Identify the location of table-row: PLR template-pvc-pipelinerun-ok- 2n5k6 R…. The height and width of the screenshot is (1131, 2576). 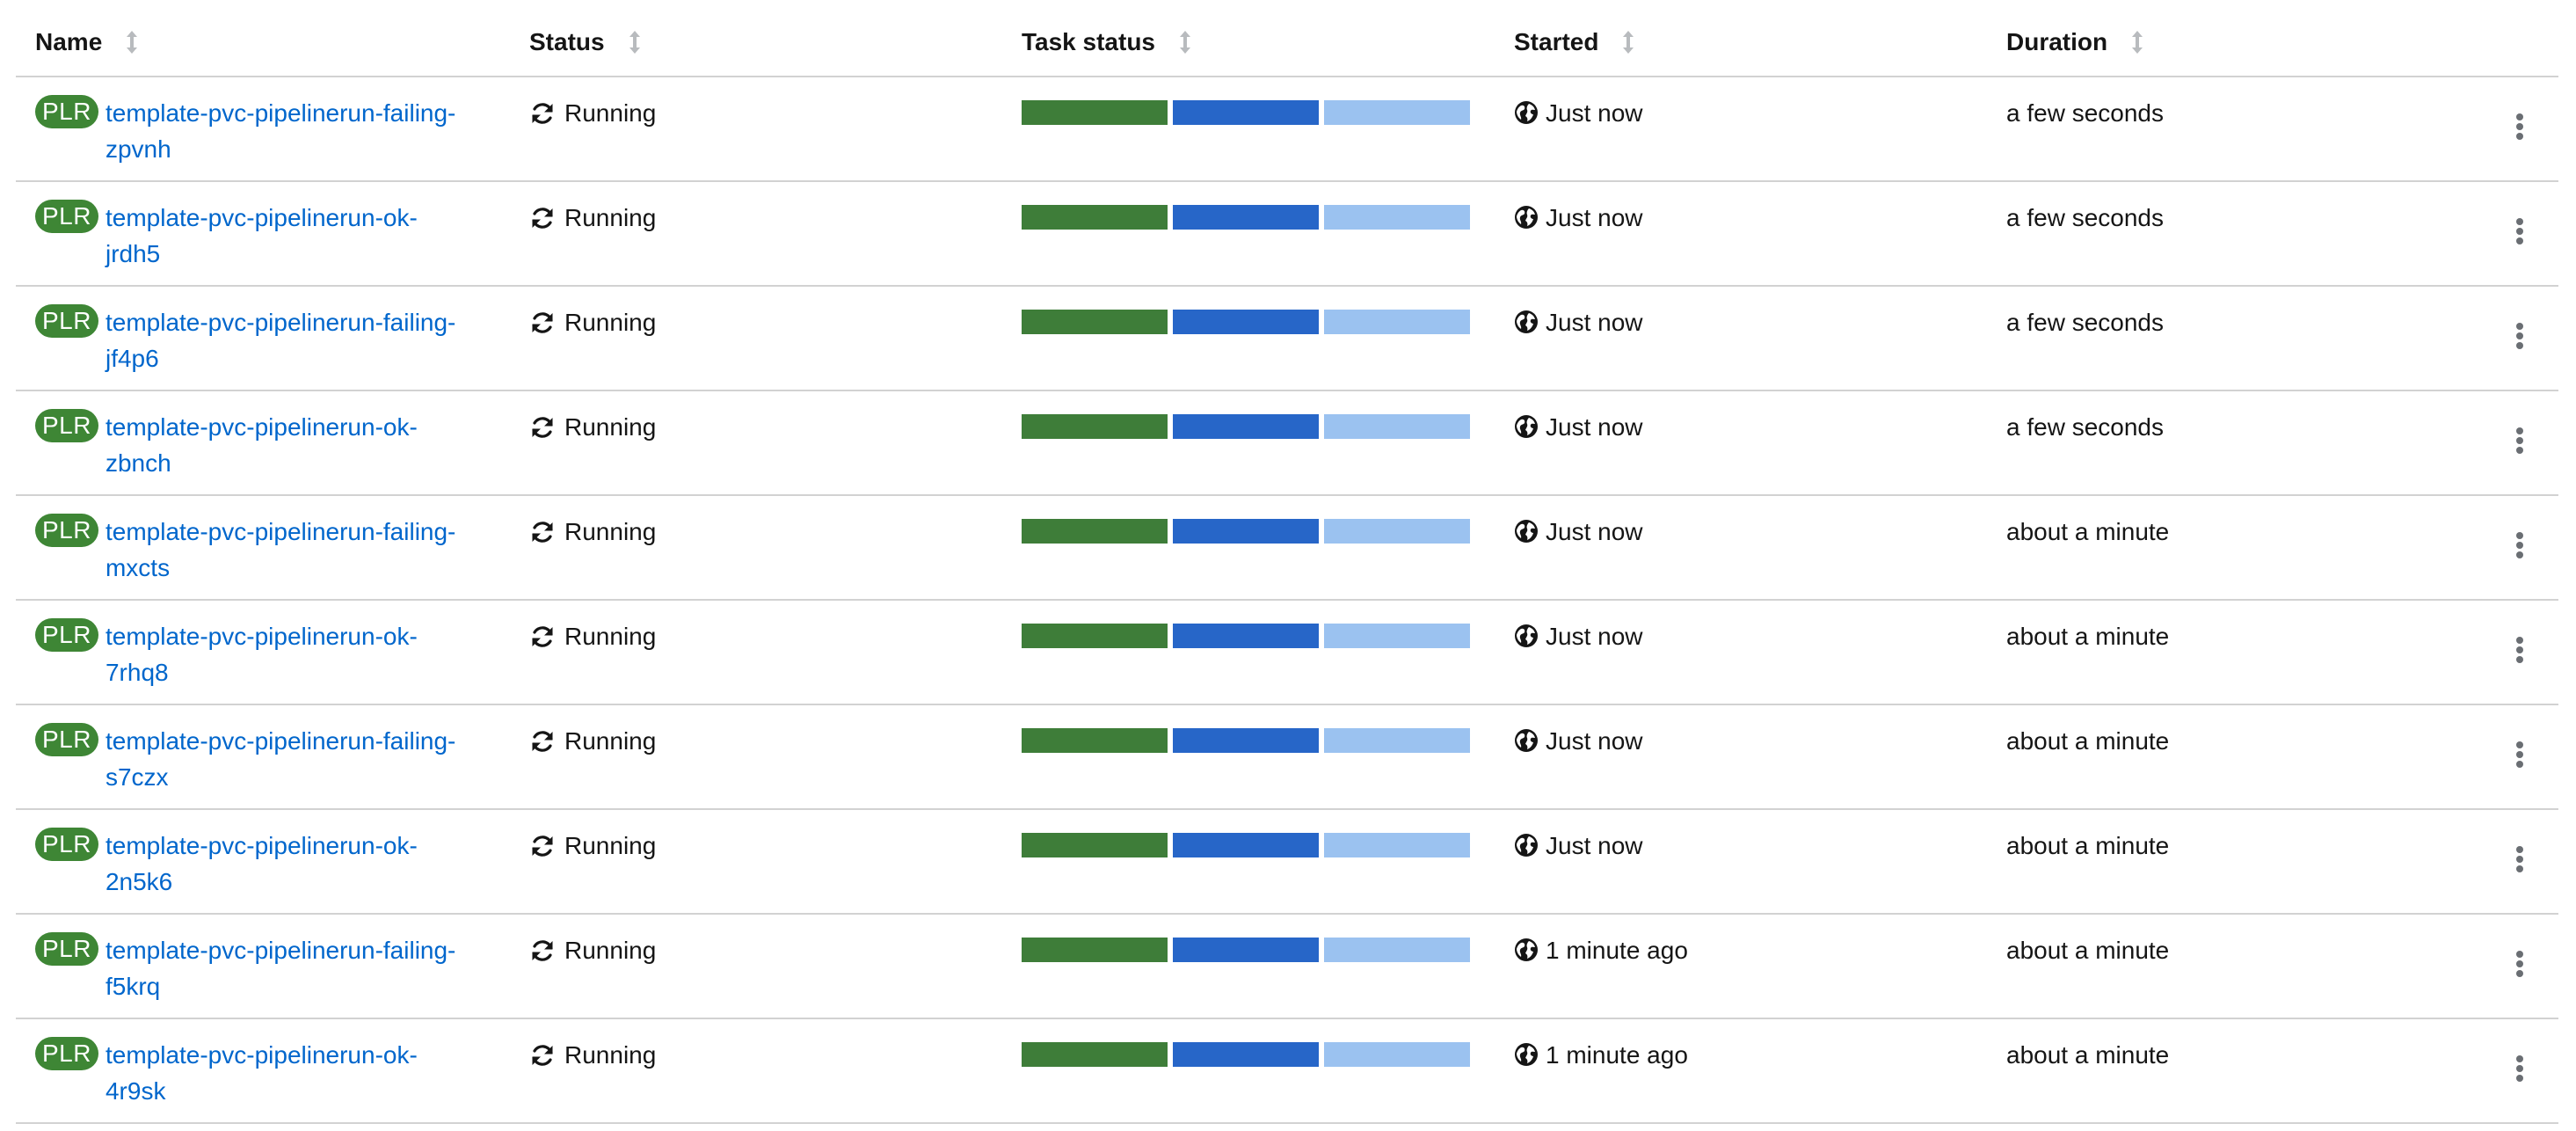
(1287, 862).